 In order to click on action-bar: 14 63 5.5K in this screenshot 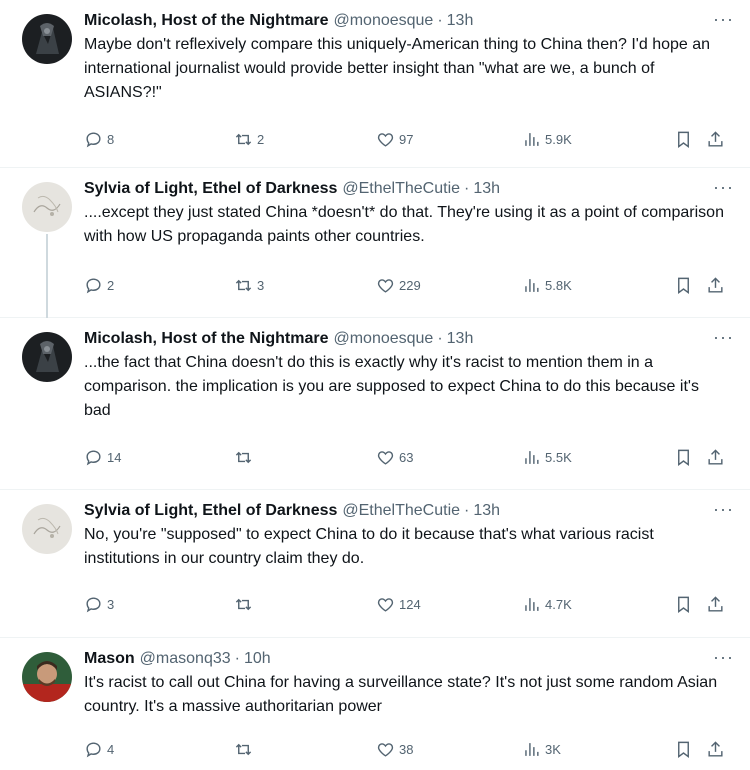, I will do `click(409, 460)`.